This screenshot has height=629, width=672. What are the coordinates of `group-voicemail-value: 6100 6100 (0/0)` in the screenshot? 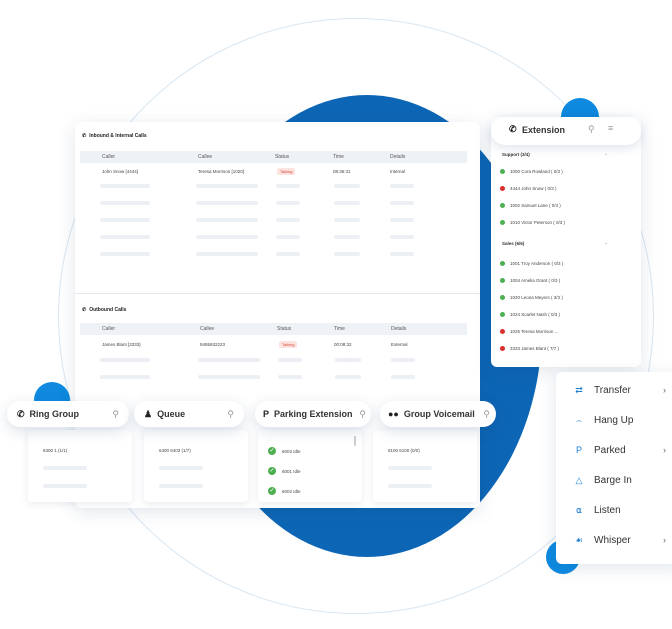 It's located at (404, 450).